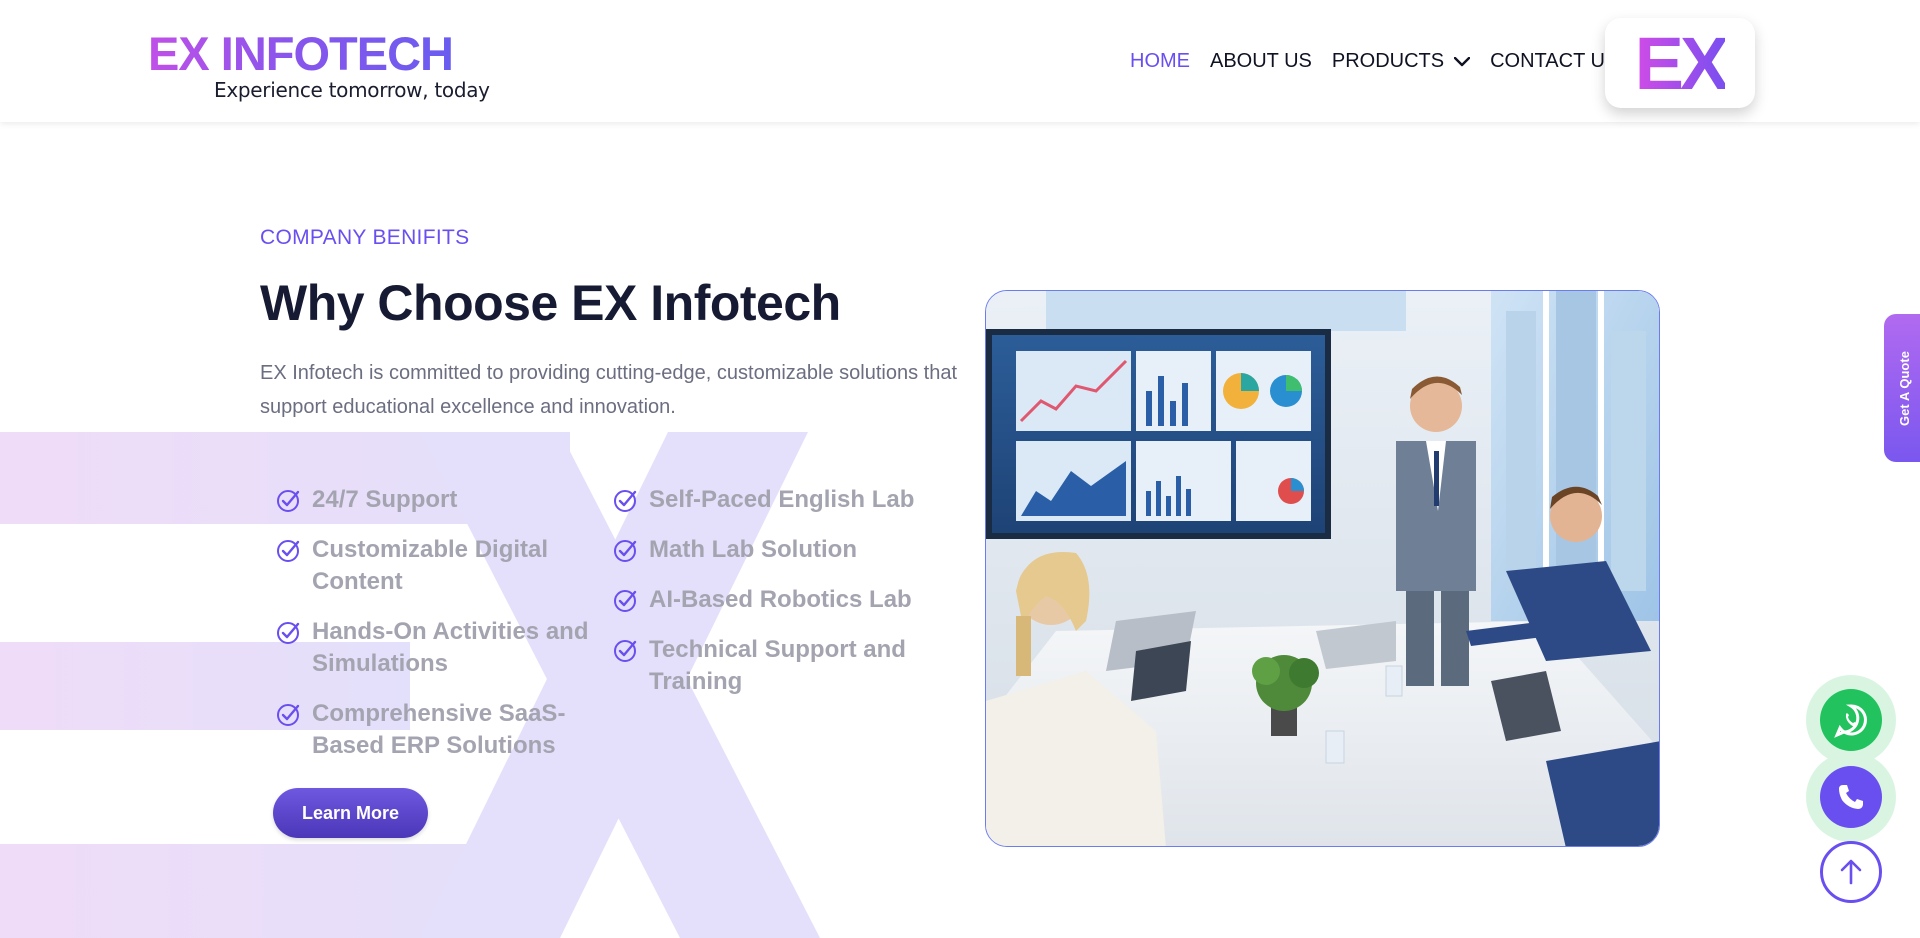 Image resolution: width=1920 pixels, height=938 pixels. I want to click on feature-item: Math Lab Solution, so click(783, 550).